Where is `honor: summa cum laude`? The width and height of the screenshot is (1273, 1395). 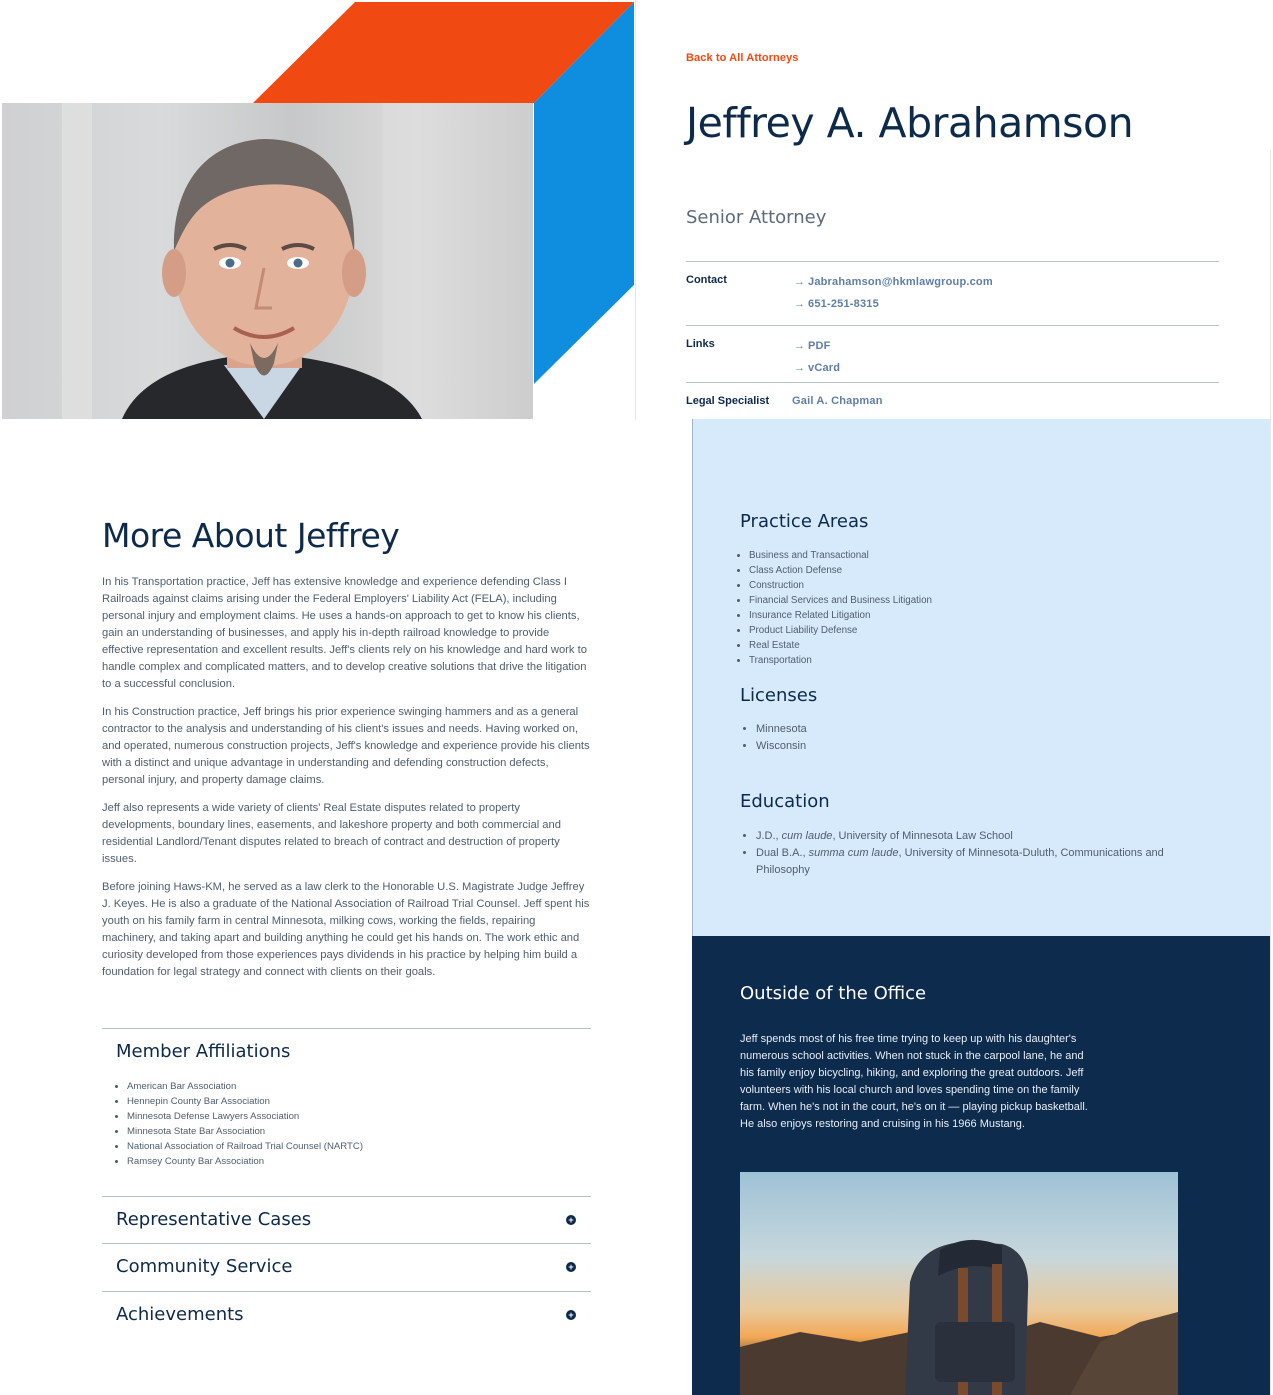 honor: summa cum laude is located at coordinates (853, 853).